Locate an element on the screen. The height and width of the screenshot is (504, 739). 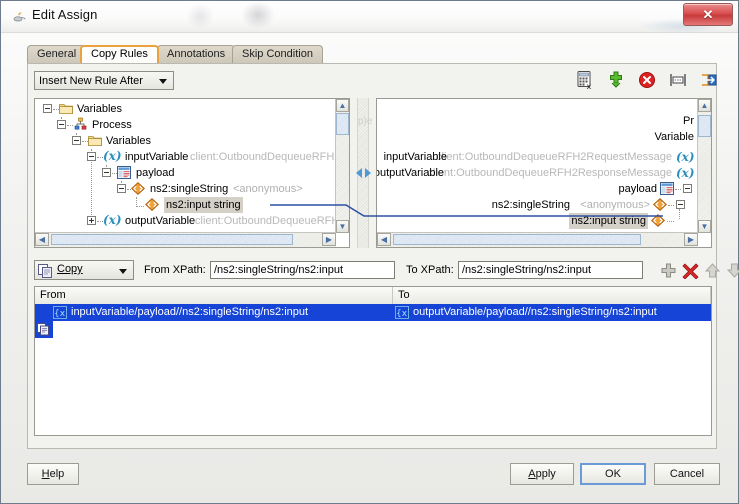
go-to-detail-icon is located at coordinates (709, 80).